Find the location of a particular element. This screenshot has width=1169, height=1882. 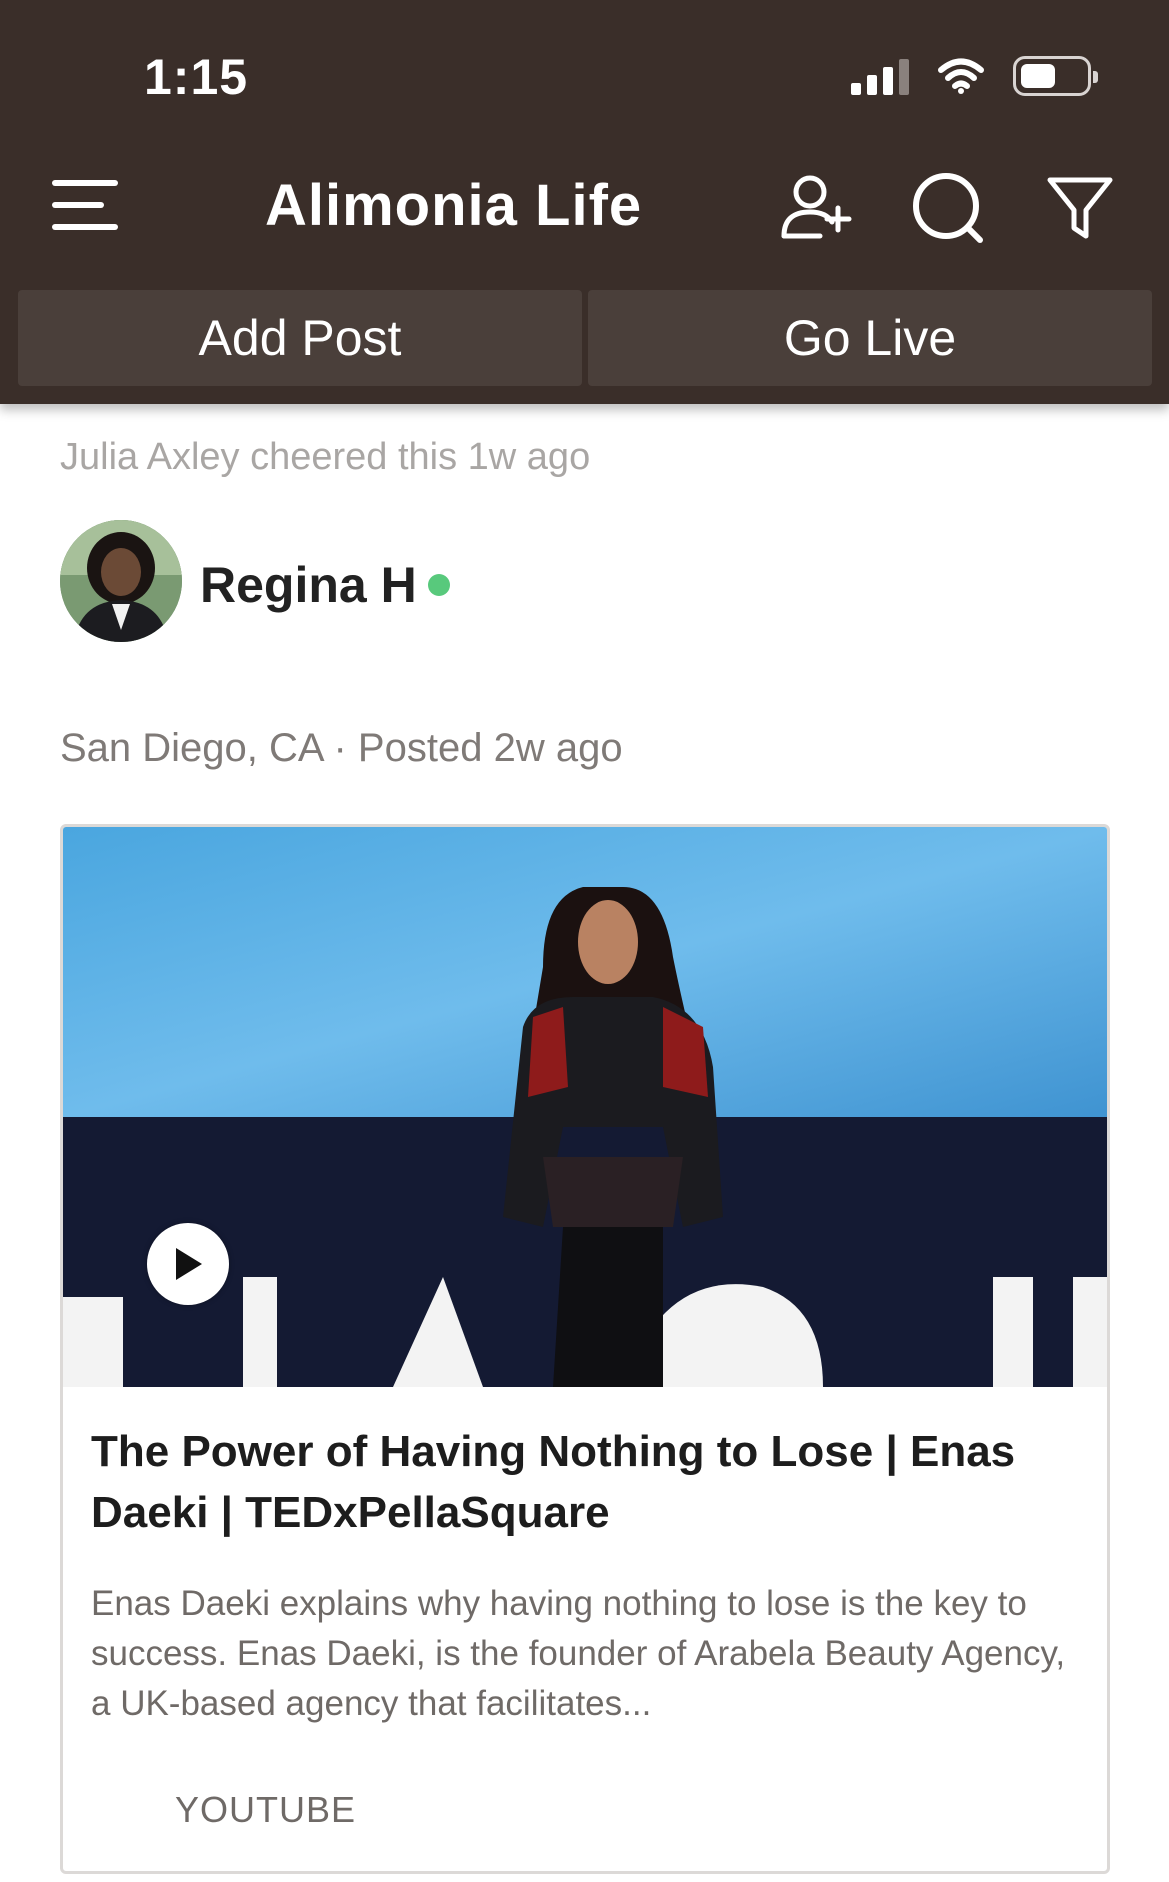

action-bar: Add Post Go Live is located at coordinates (585, 338).